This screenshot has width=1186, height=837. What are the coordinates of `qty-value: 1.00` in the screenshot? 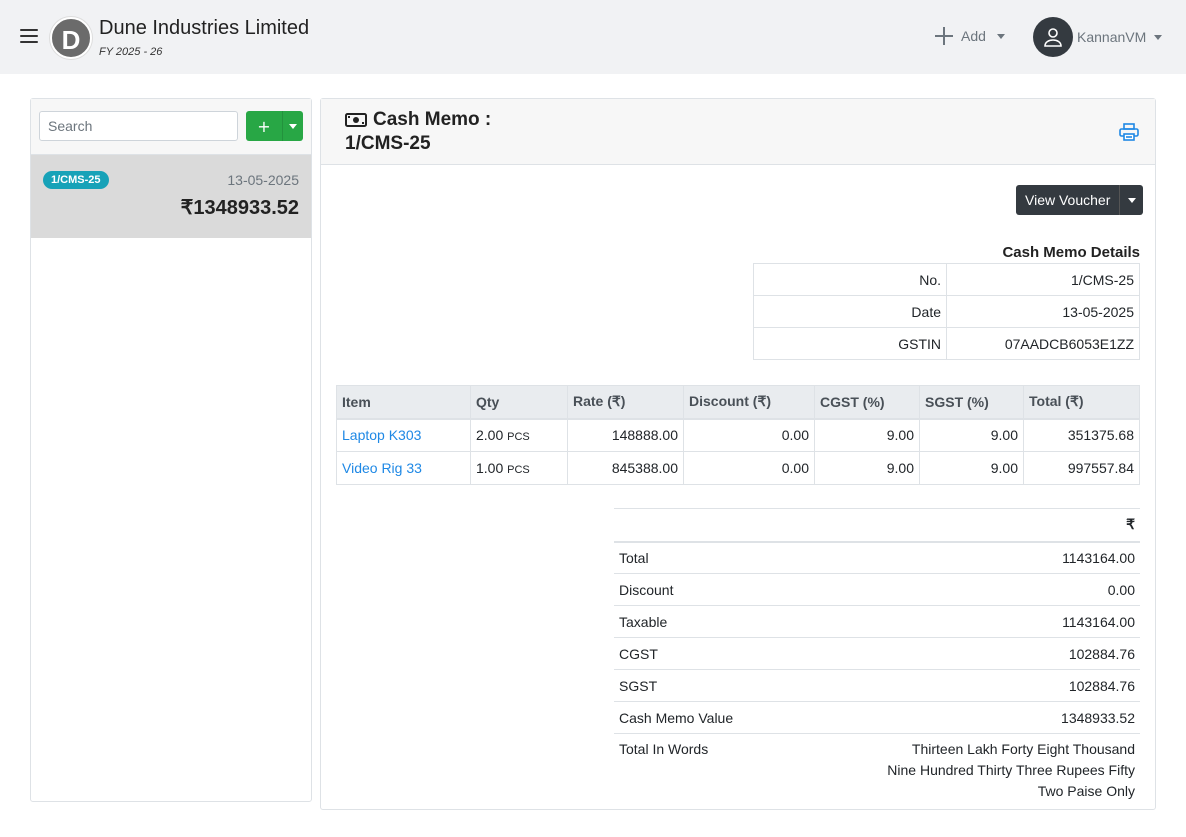 It's located at (490, 468).